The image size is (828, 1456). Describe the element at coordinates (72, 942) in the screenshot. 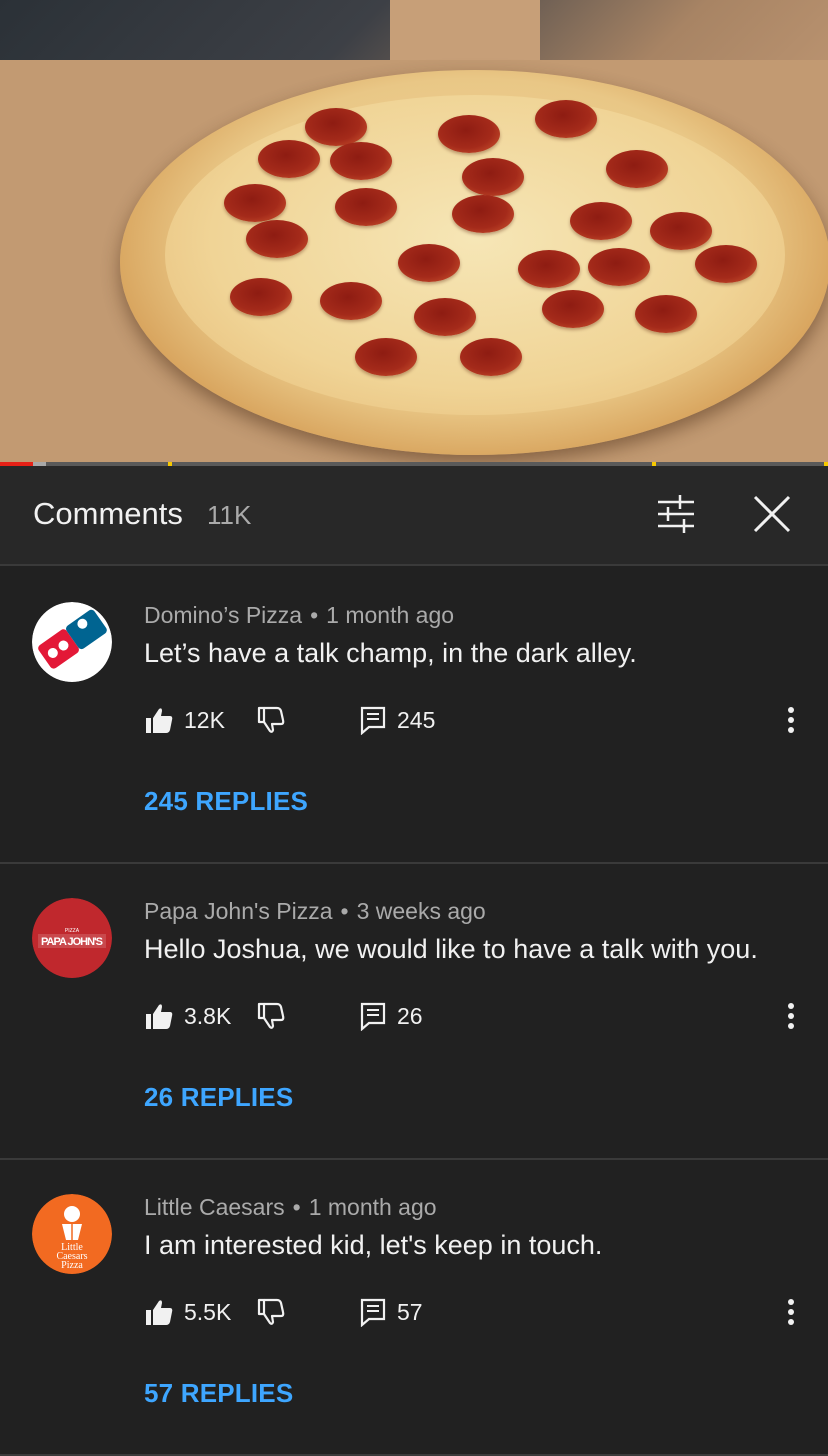

I see `avatar-text: PAPA JOHN'S` at that location.